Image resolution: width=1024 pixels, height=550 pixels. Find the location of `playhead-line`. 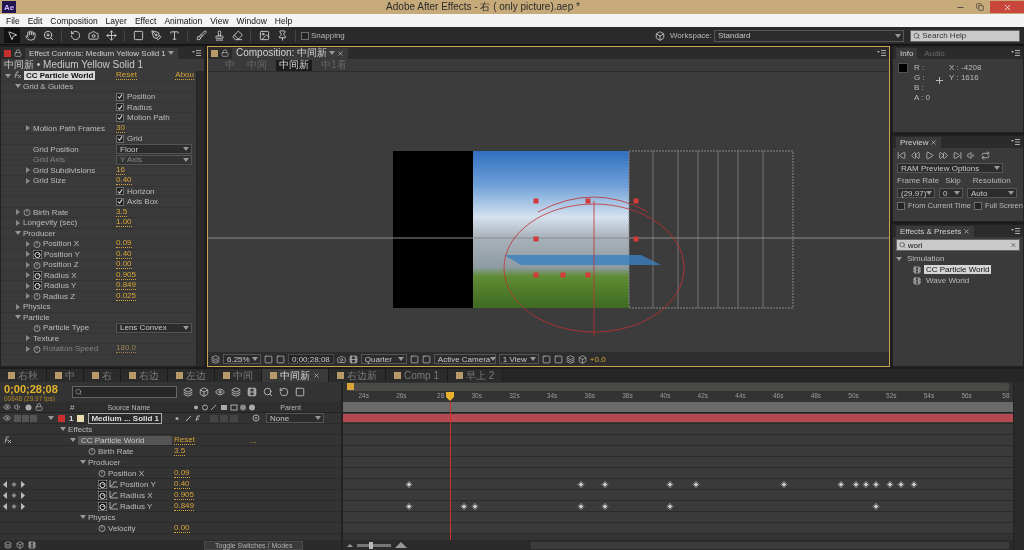

playhead-line is located at coordinates (451, 471).